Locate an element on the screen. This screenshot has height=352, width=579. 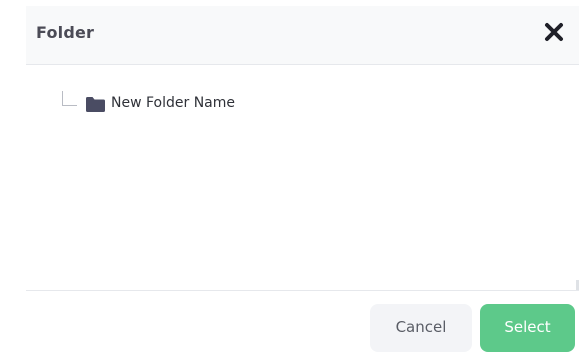
dialog-title: Folder is located at coordinates (65, 32).